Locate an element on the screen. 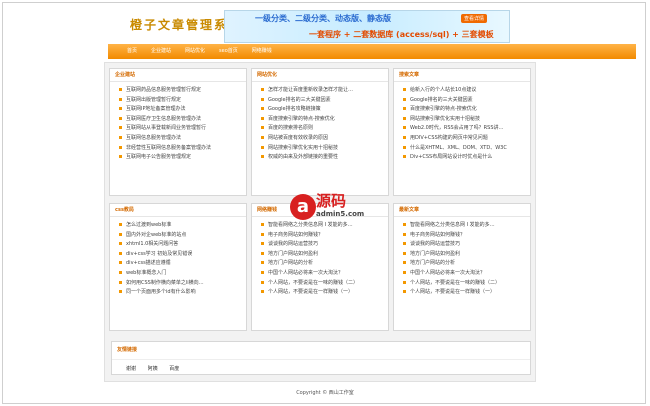 This screenshot has height=406, width=650. list-item: 互联网出版管理暂行规定 is located at coordinates (182, 101).